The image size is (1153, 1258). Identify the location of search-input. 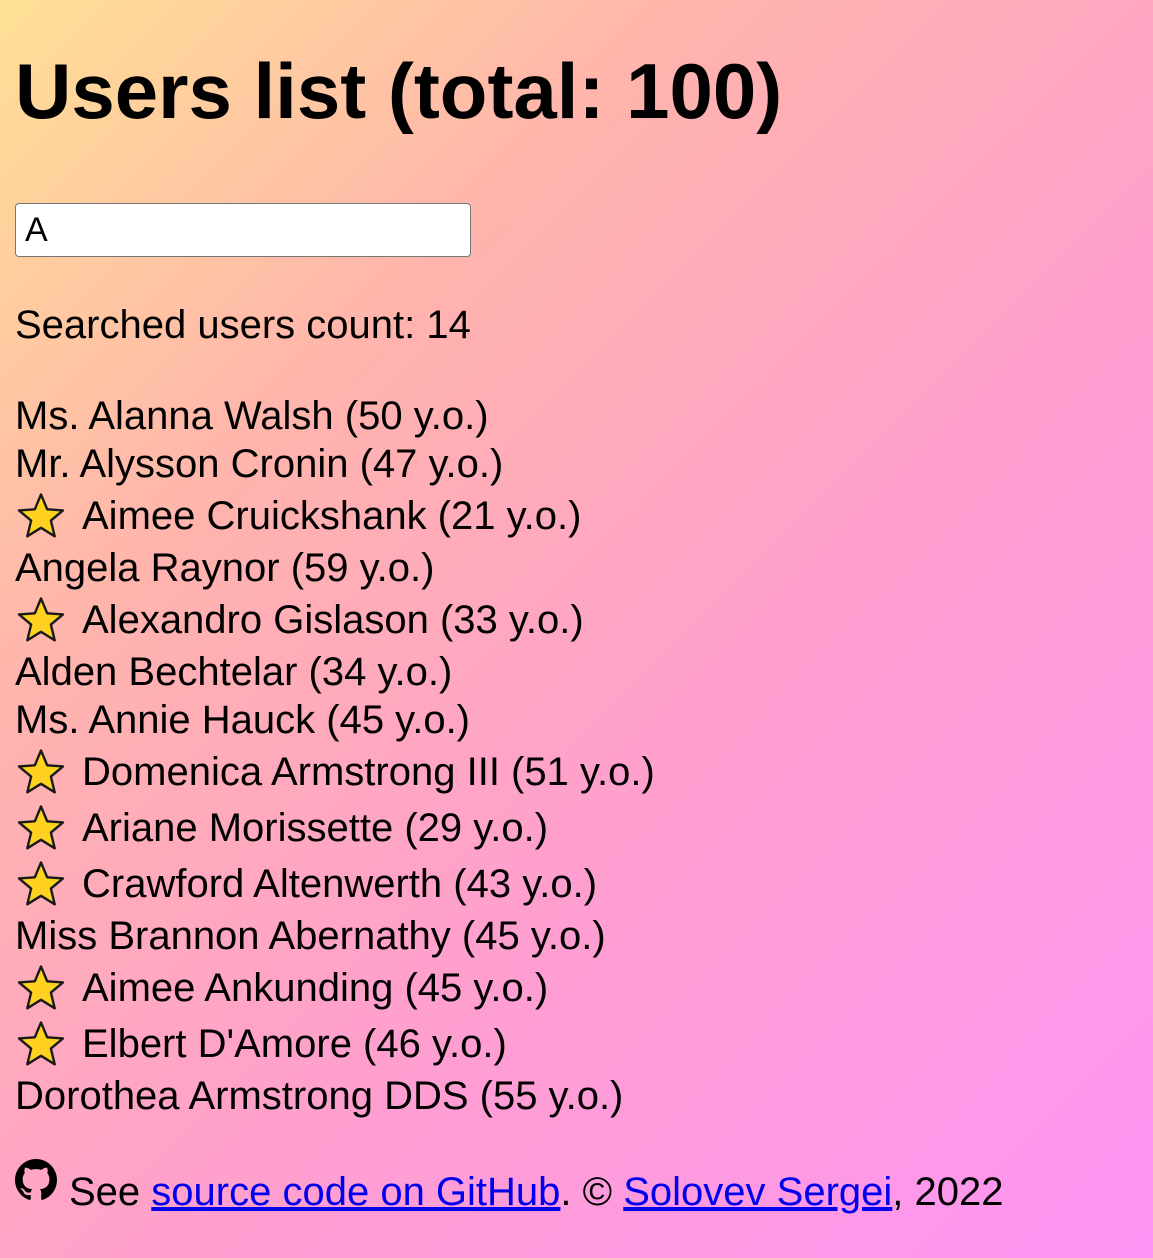
(243, 230).